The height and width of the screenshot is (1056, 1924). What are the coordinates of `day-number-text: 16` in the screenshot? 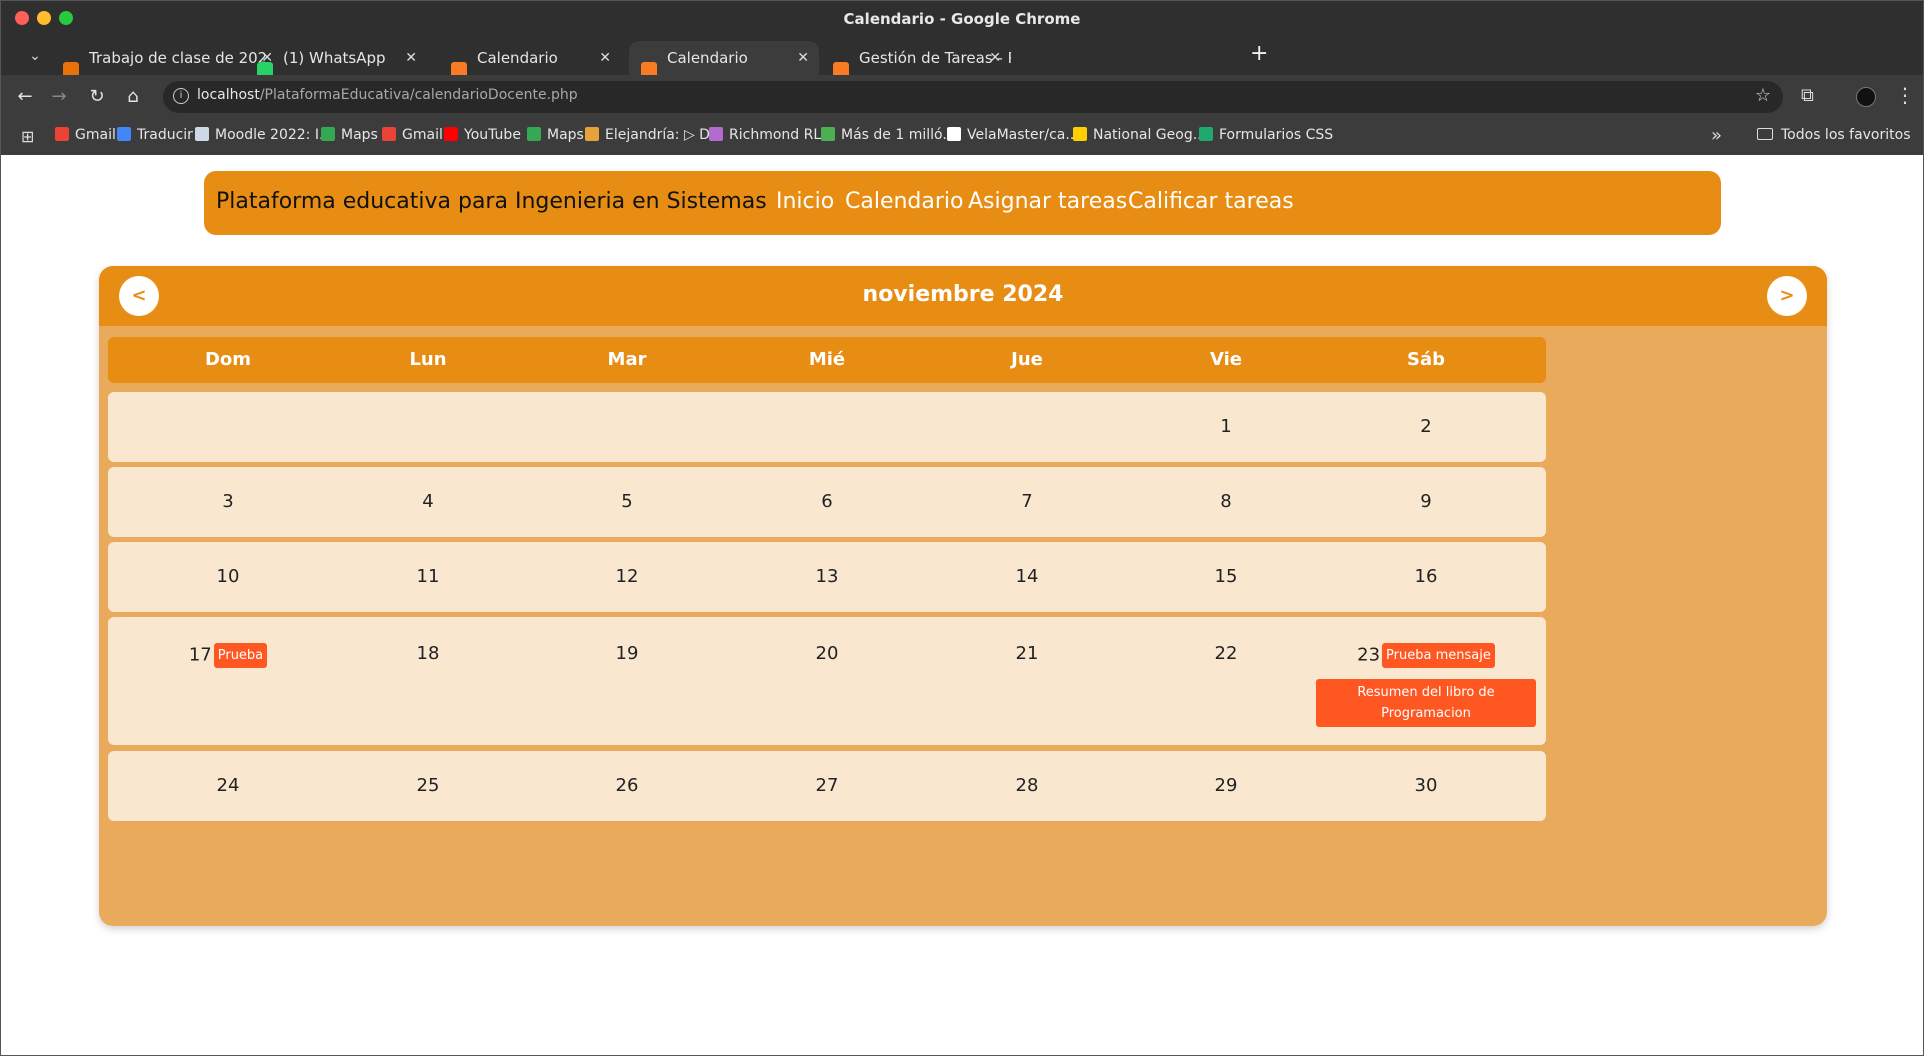 It's located at (1426, 576).